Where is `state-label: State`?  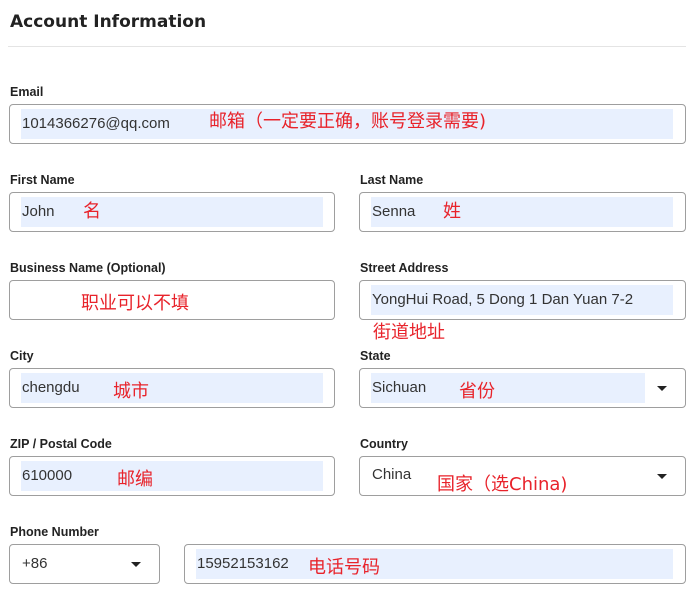
state-label: State is located at coordinates (375, 356).